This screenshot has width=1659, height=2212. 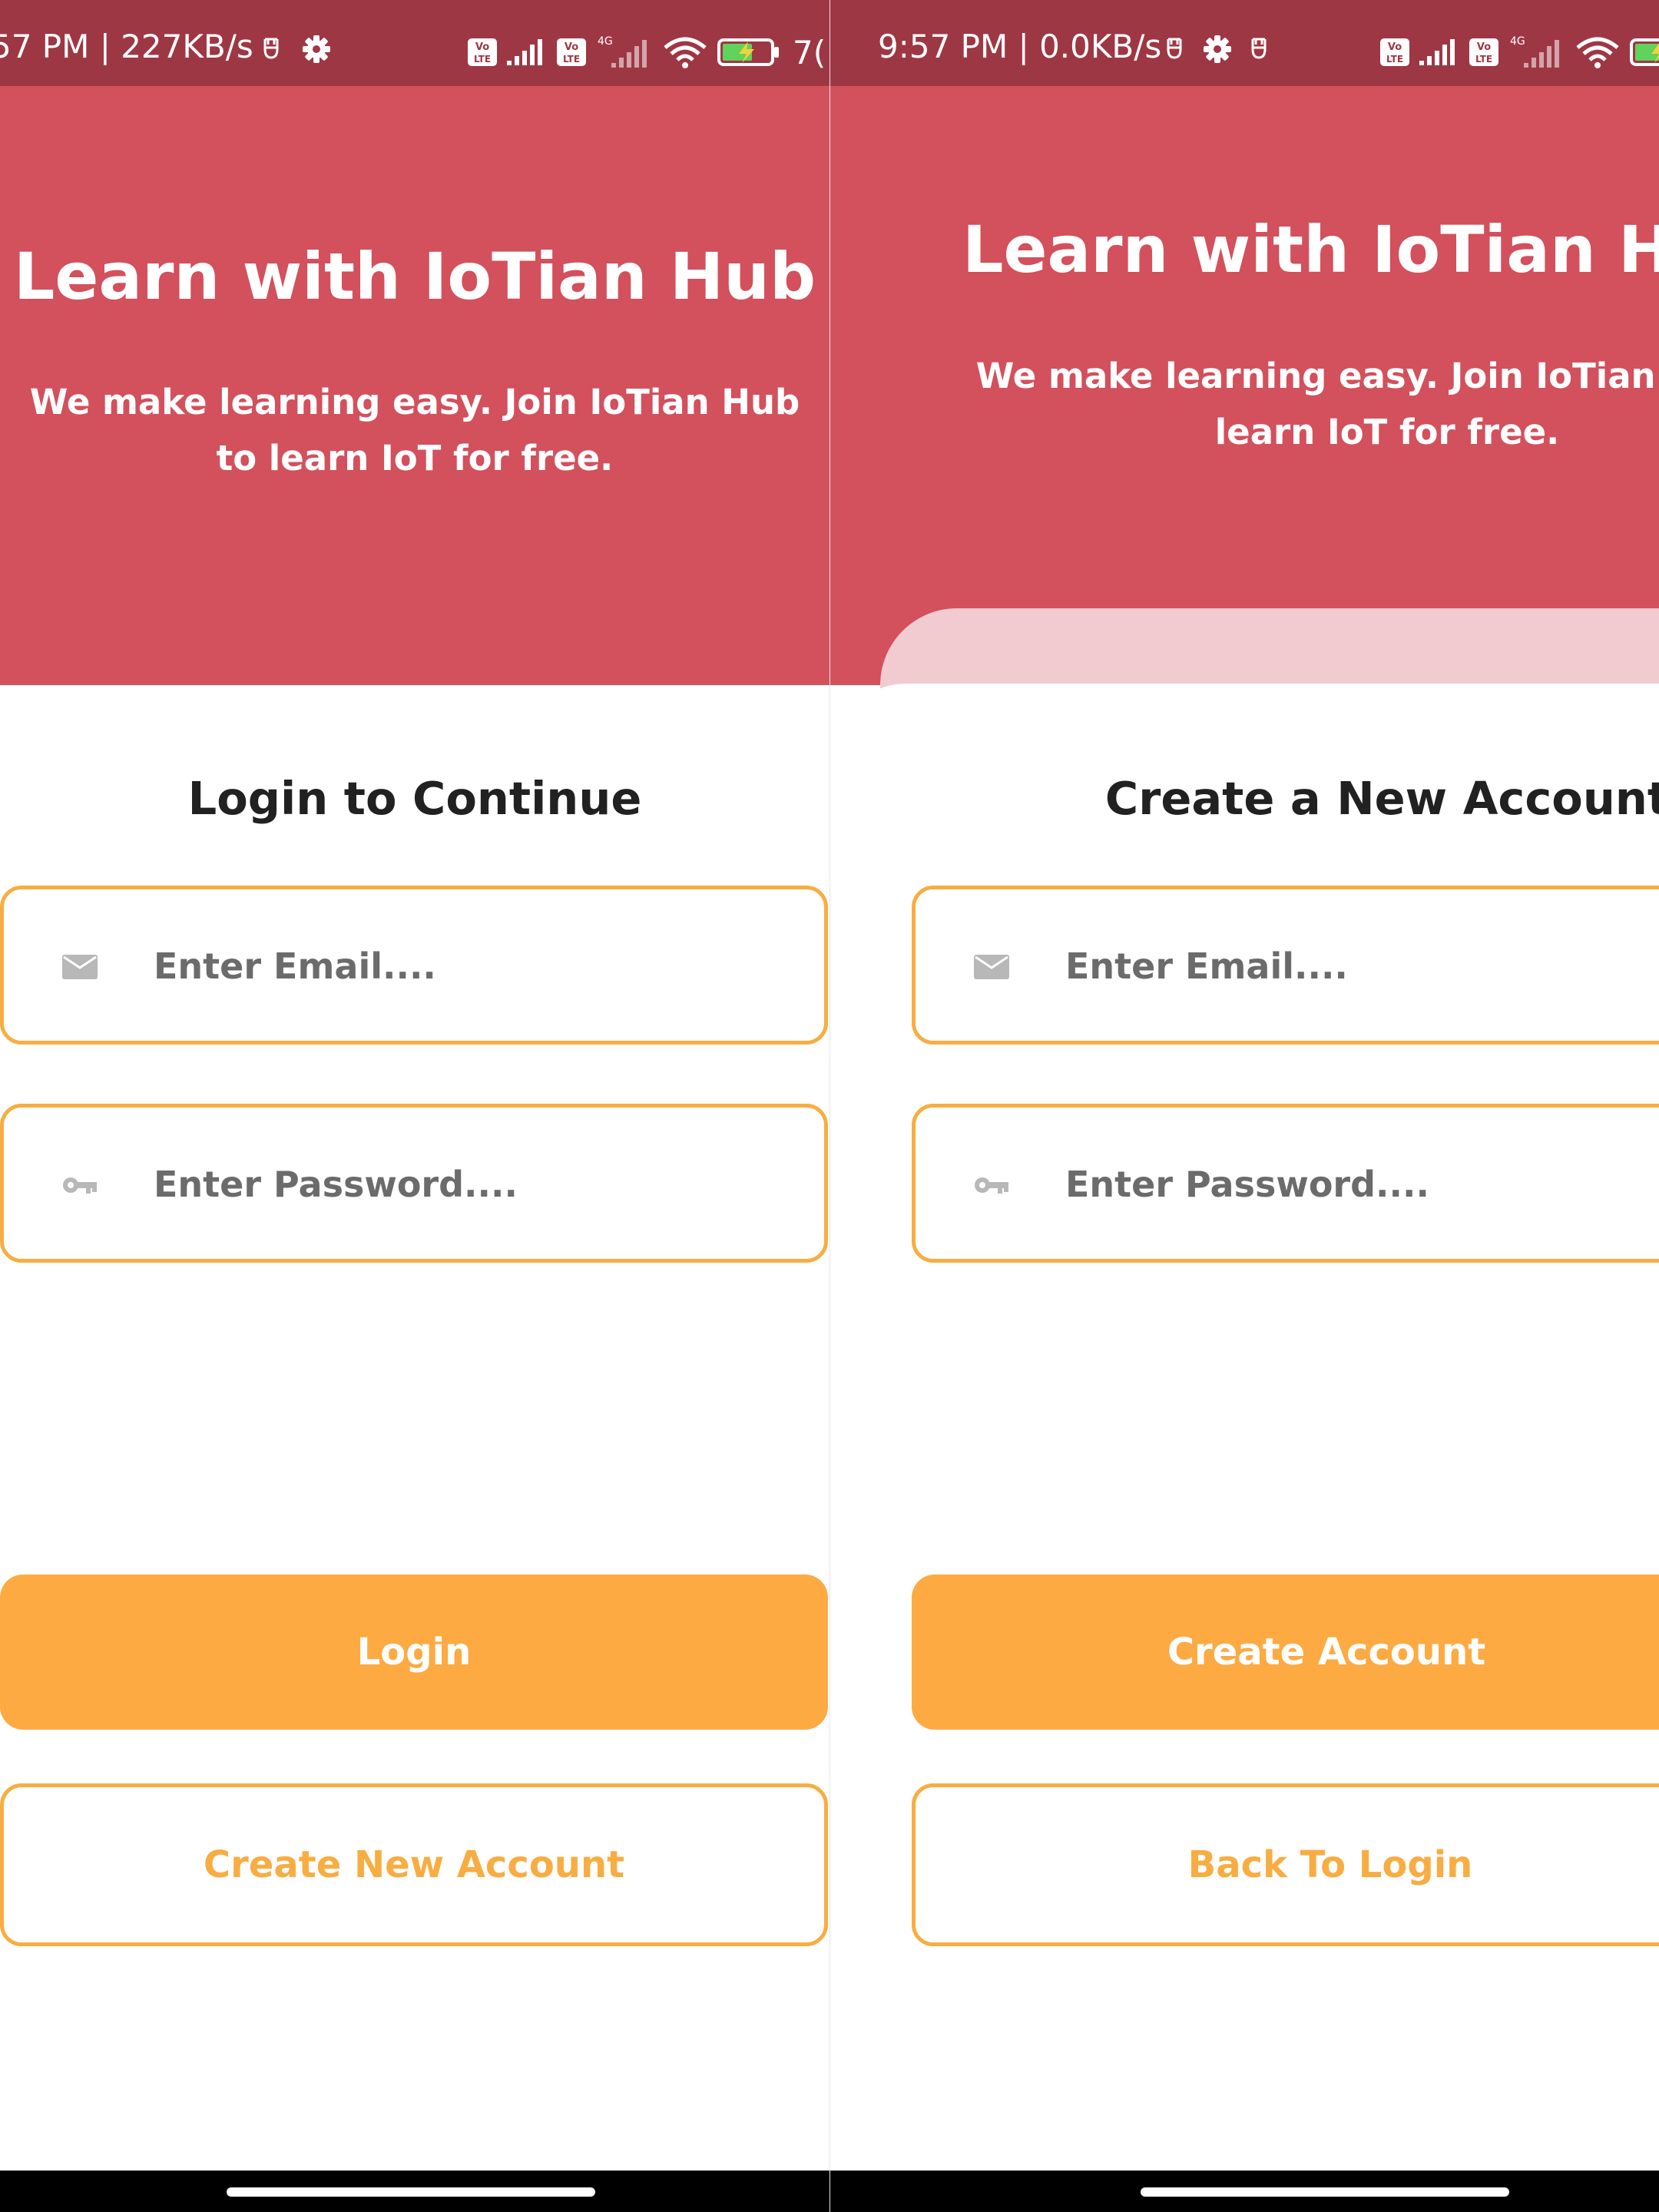 I want to click on status-indicators: Vo LTE Vo LTE 4G 7(, so click(x=647, y=52).